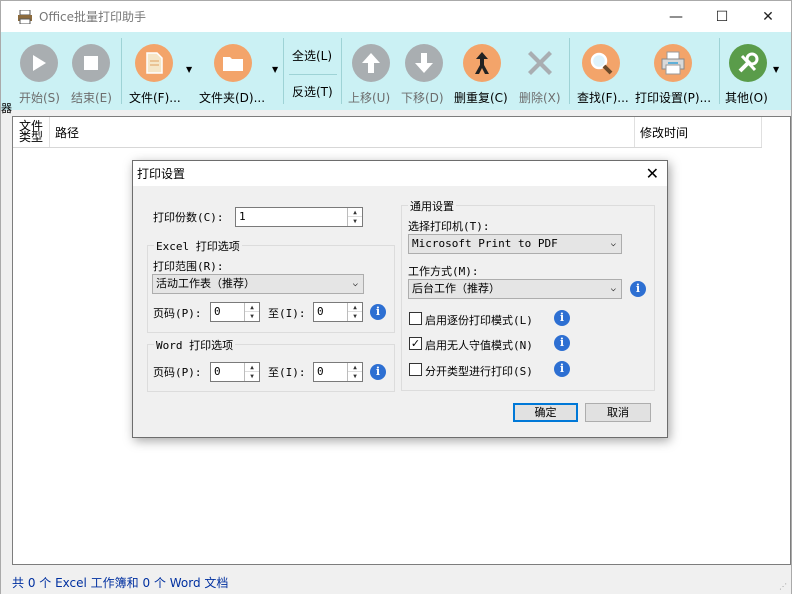 This screenshot has height=601, width=800. Describe the element at coordinates (188, 266) in the screenshot. I see `range-label: 打印范围(R):` at that location.